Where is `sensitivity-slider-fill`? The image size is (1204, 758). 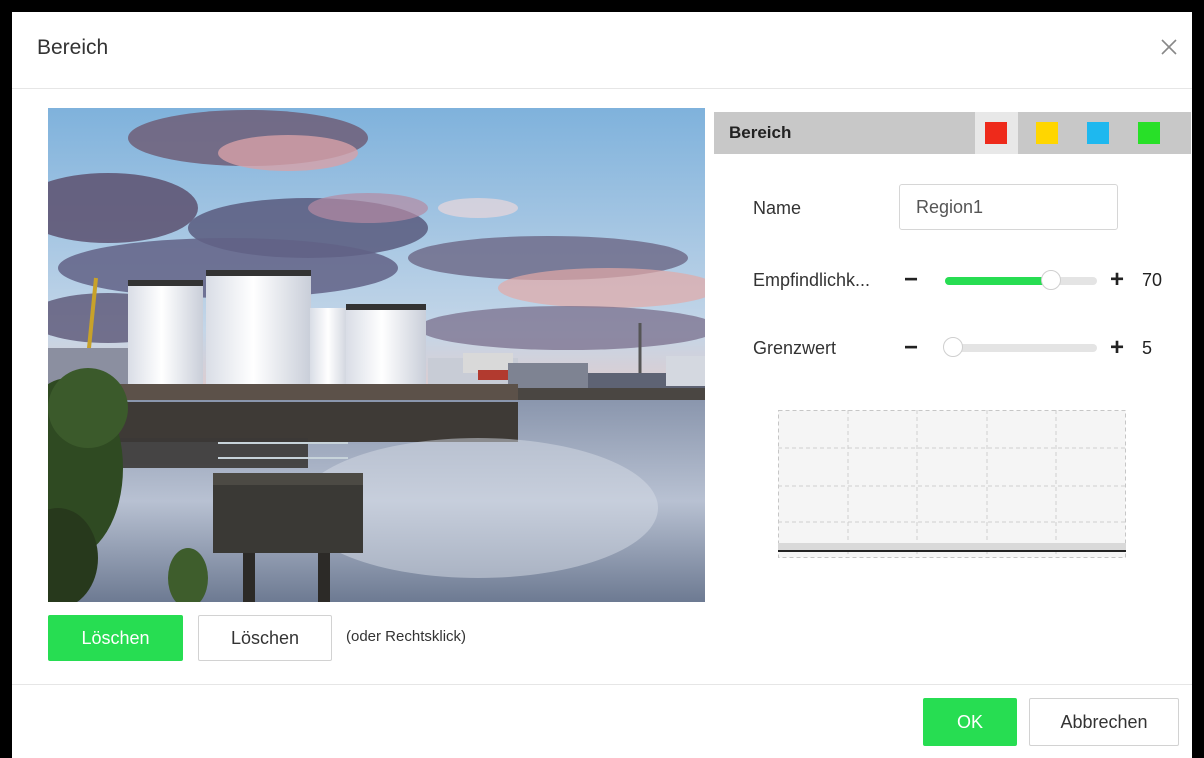 sensitivity-slider-fill is located at coordinates (998, 281).